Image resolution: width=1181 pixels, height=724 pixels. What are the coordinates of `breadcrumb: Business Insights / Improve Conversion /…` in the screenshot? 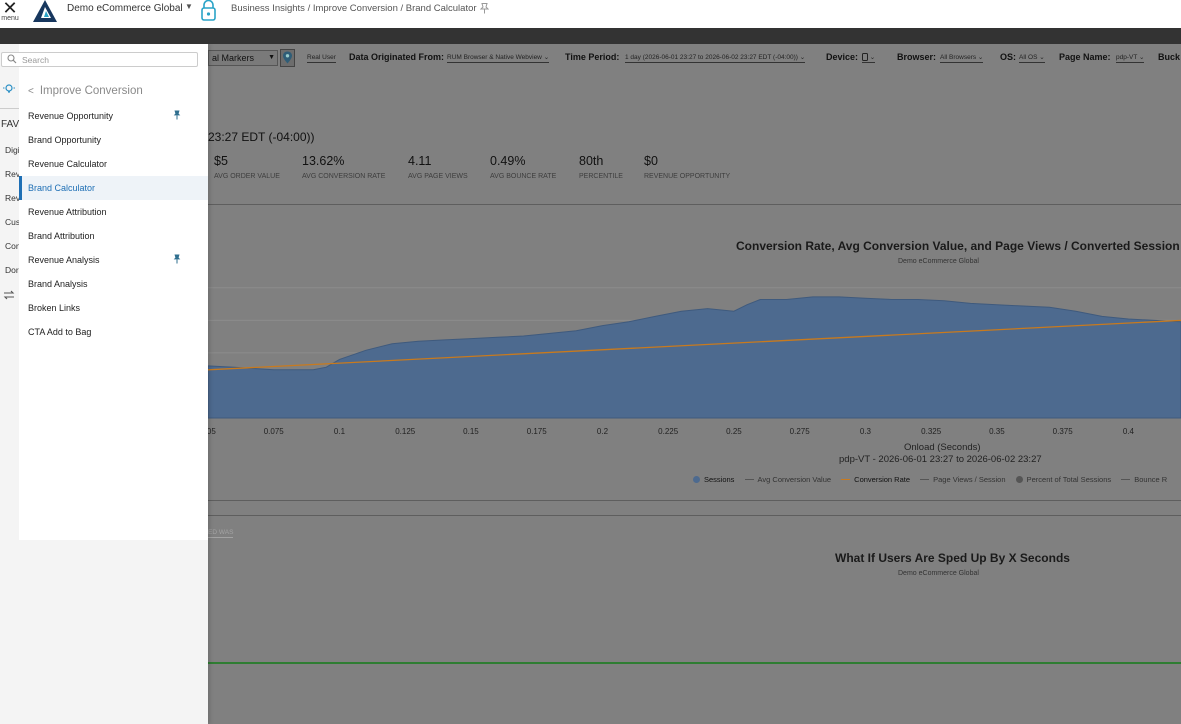 It's located at (354, 9).